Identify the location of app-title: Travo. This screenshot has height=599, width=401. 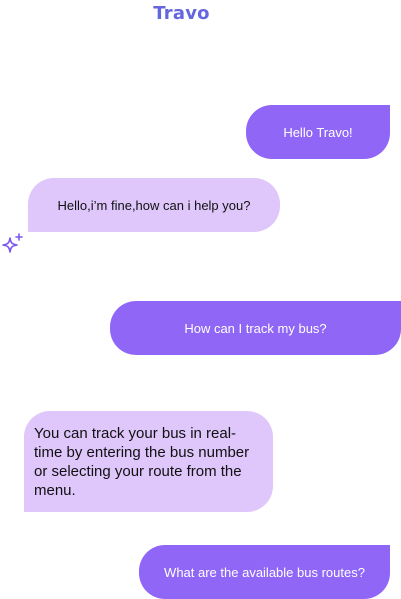
(181, 13).